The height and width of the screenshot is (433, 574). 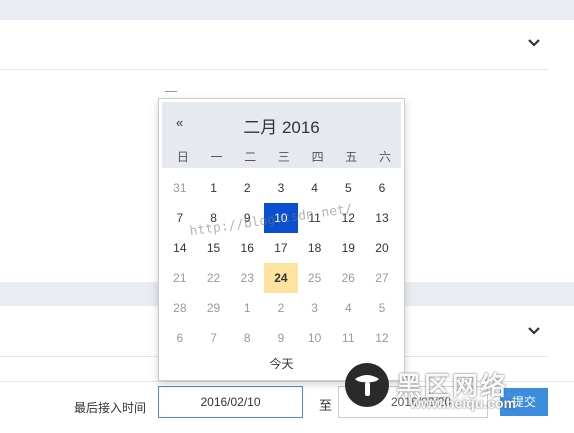 I want to click on datepicker-header: « 二月 2016 日一二三四五六, so click(x=281, y=135).